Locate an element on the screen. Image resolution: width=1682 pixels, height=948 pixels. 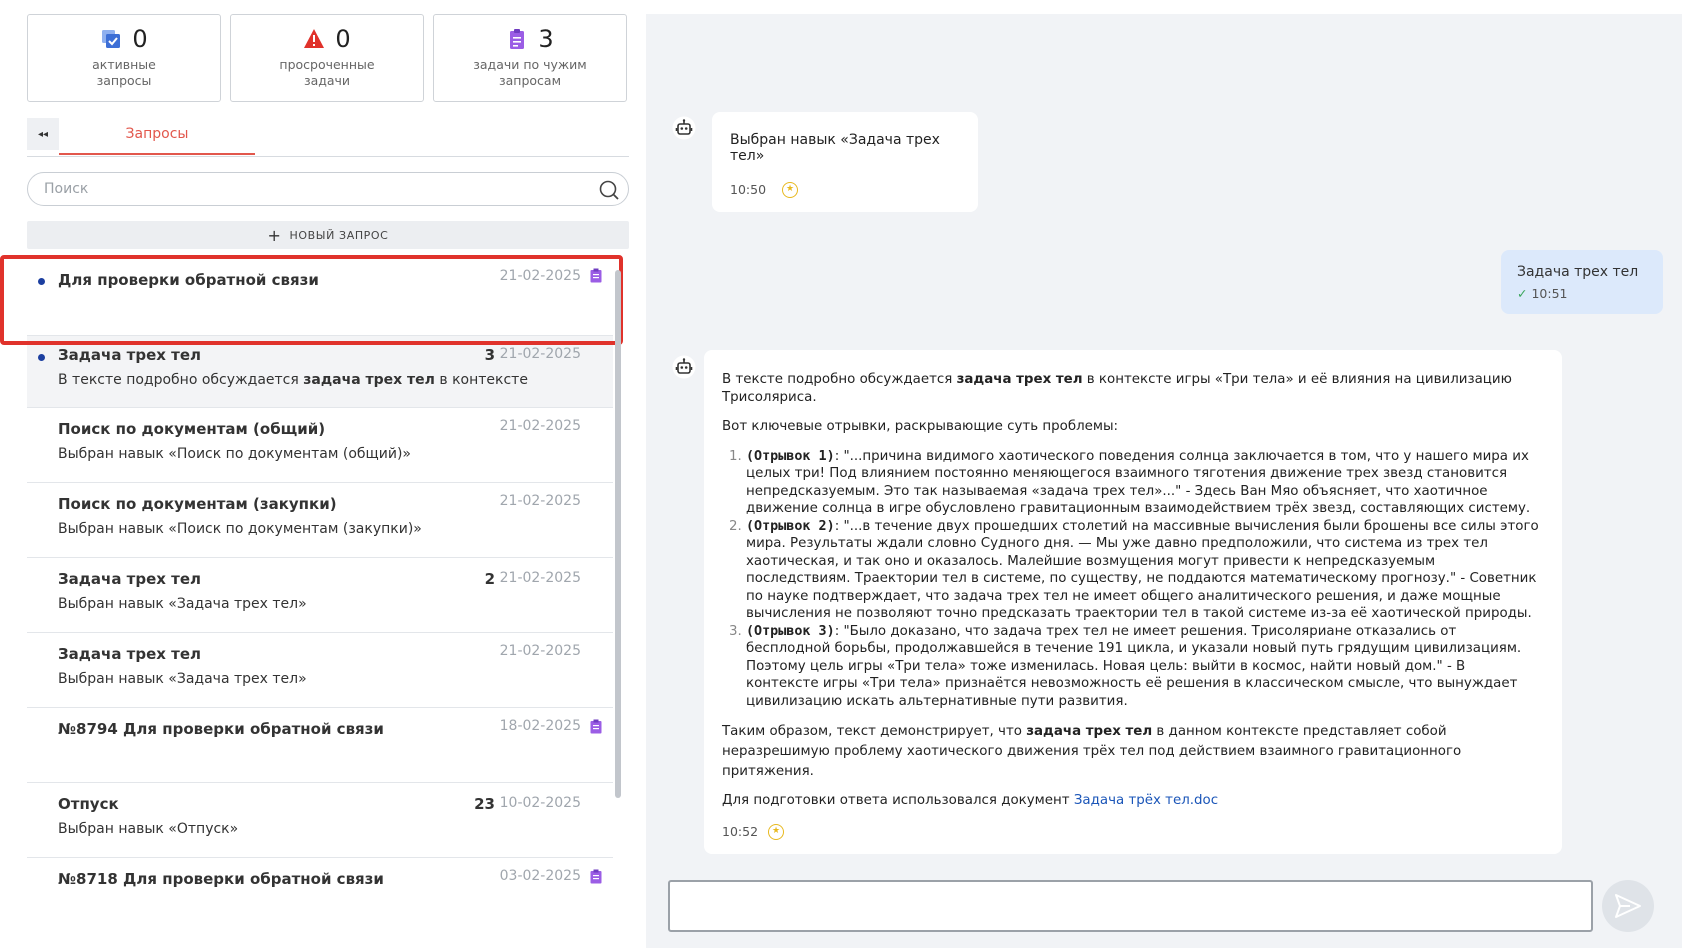
copy-check-icon is located at coordinates (111, 39).